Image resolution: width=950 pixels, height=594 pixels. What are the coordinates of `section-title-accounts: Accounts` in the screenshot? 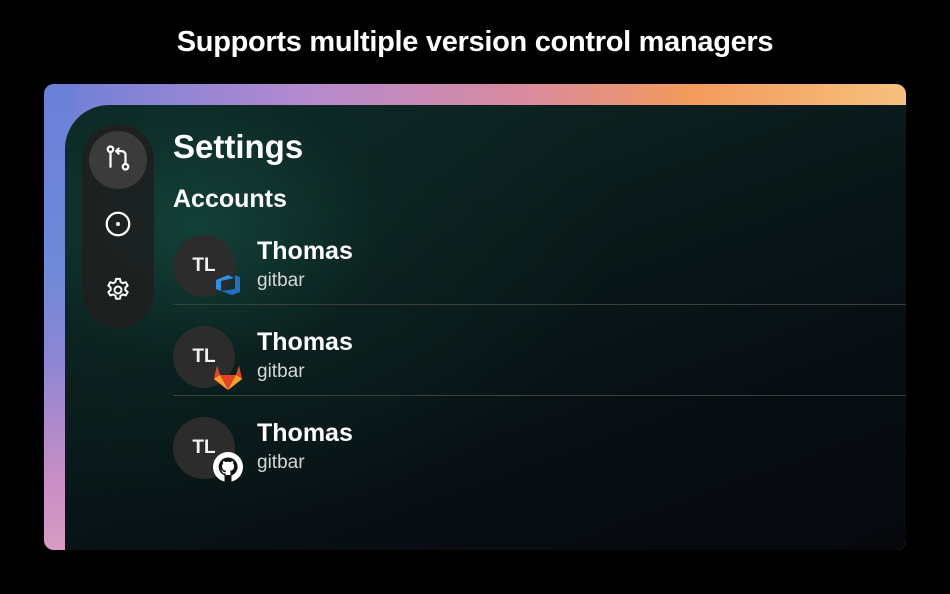 It's located at (230, 199).